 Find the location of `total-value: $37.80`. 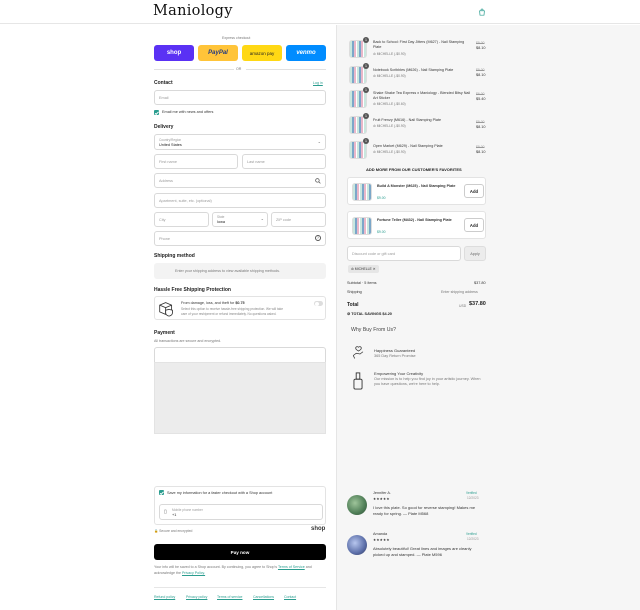

total-value: $37.80 is located at coordinates (477, 304).